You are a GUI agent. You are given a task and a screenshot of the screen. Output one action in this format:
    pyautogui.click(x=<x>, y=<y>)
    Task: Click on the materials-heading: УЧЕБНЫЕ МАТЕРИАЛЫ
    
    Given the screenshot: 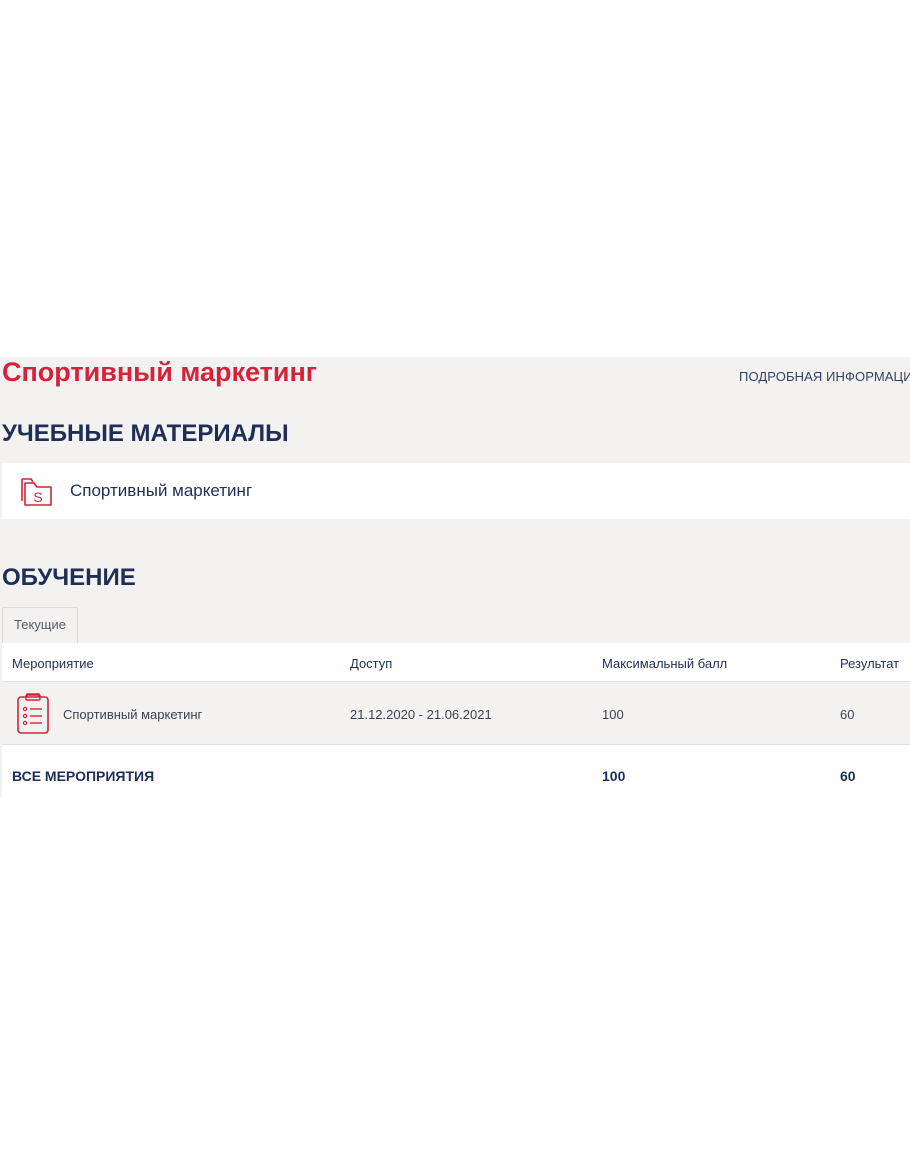 What is the action you would take?
    pyautogui.click(x=145, y=433)
    